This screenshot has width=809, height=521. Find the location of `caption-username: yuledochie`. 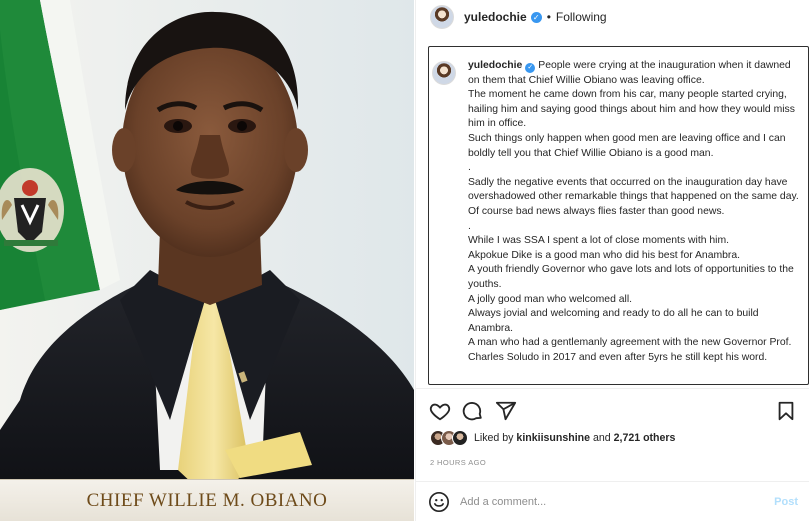

caption-username: yuledochie is located at coordinates (495, 65).